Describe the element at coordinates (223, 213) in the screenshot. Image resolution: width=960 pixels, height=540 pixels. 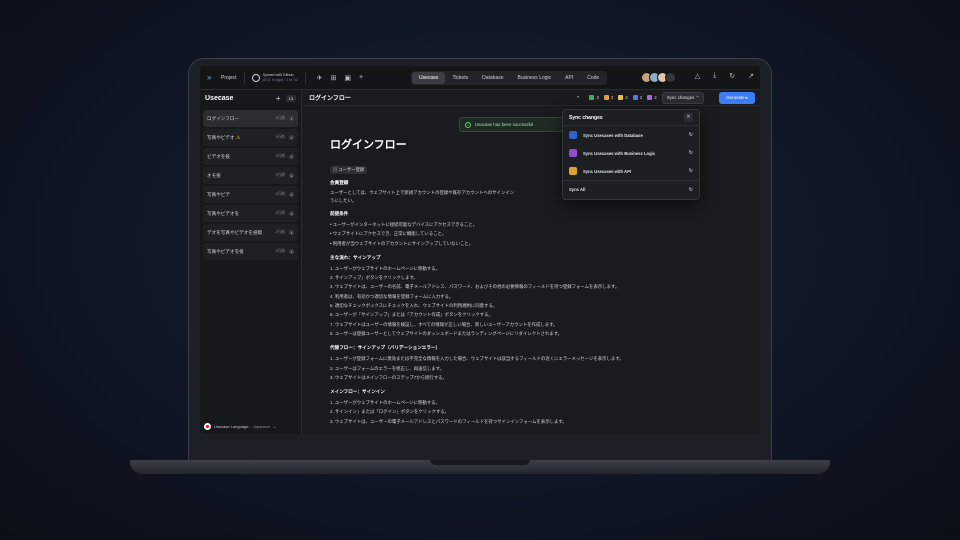
I see `sidebar-item-label: 写真やビデオを` at that location.